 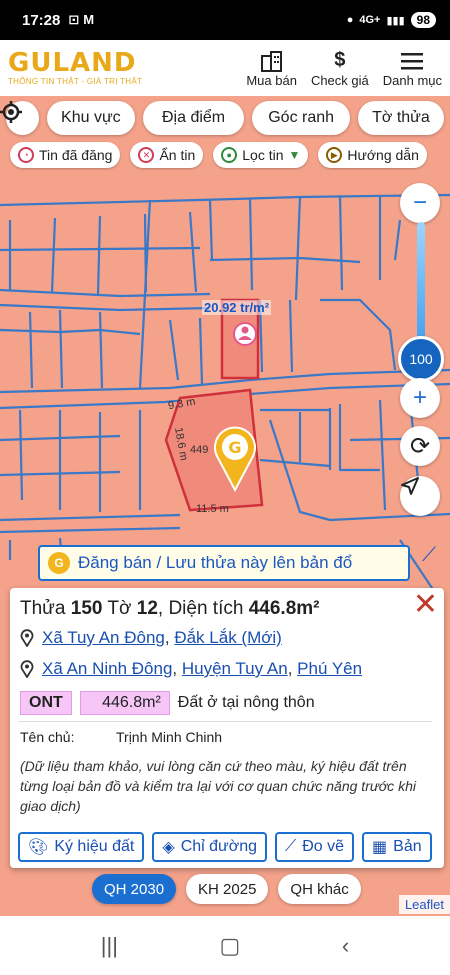 I want to click on dim-bottom: 11.5 m, so click(x=212, y=509).